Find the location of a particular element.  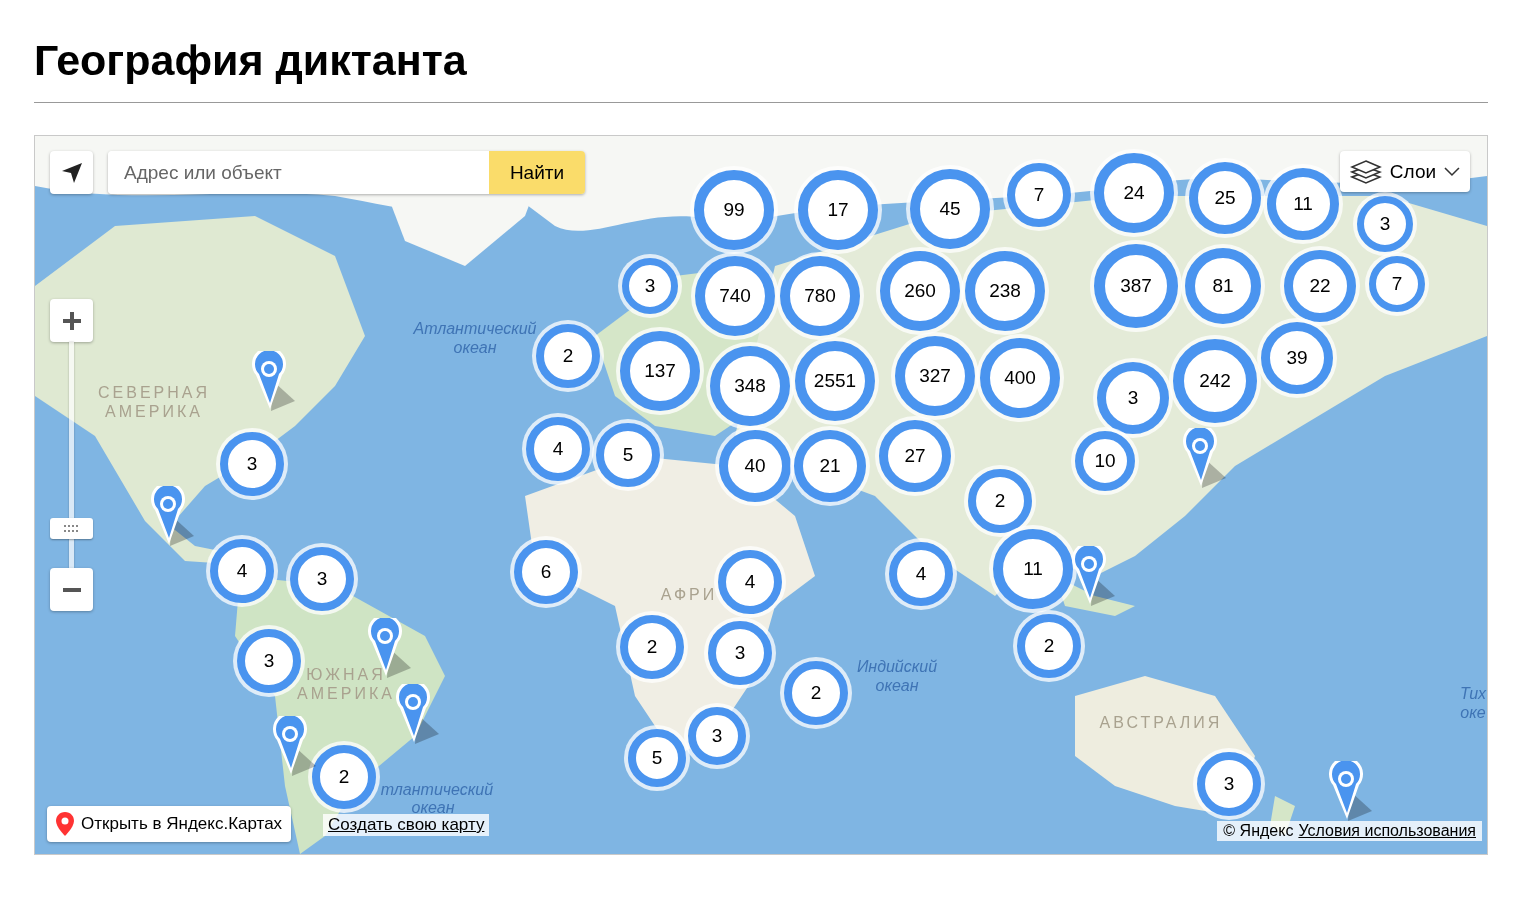

zoom-out-button is located at coordinates (71, 589).